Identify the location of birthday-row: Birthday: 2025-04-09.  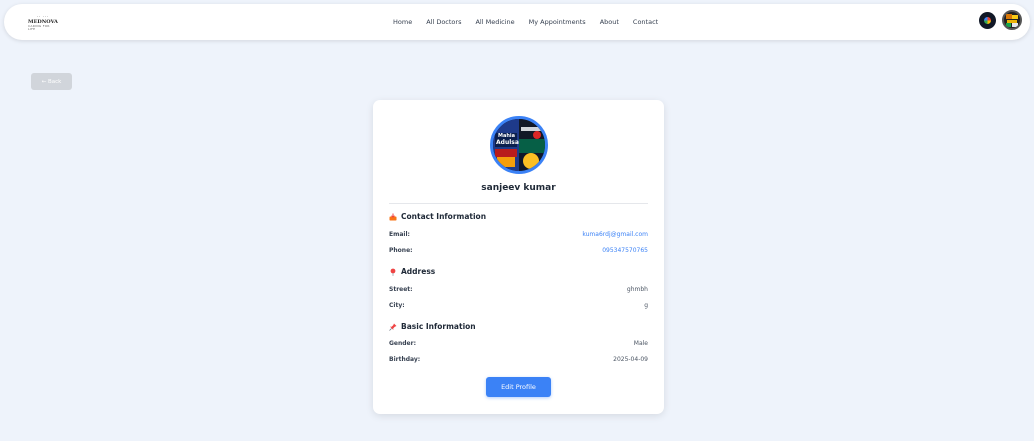
(518, 359).